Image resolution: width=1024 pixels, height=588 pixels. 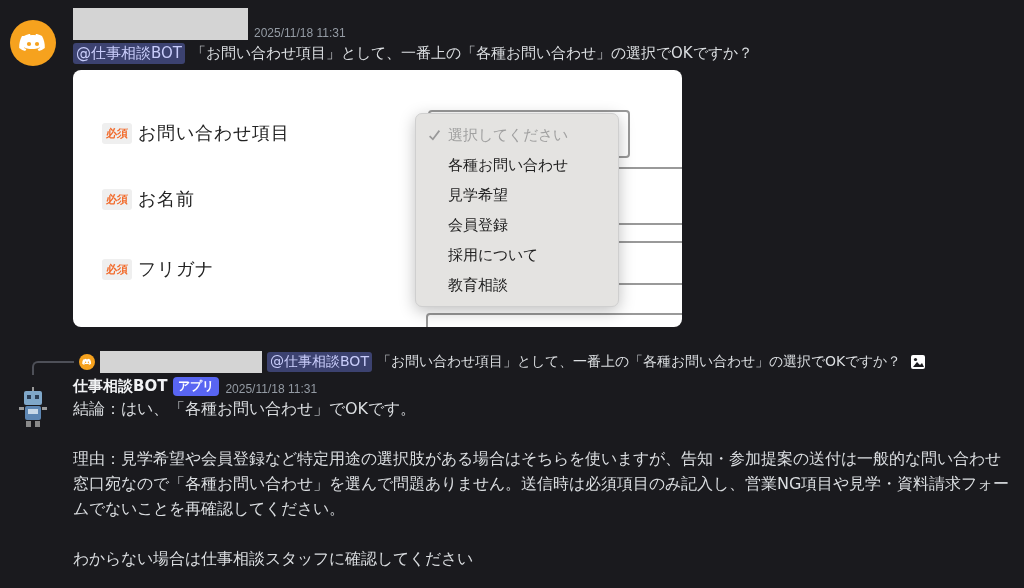 What do you see at coordinates (196, 386) in the screenshot?
I see `app-tag: アプリ` at bounding box center [196, 386].